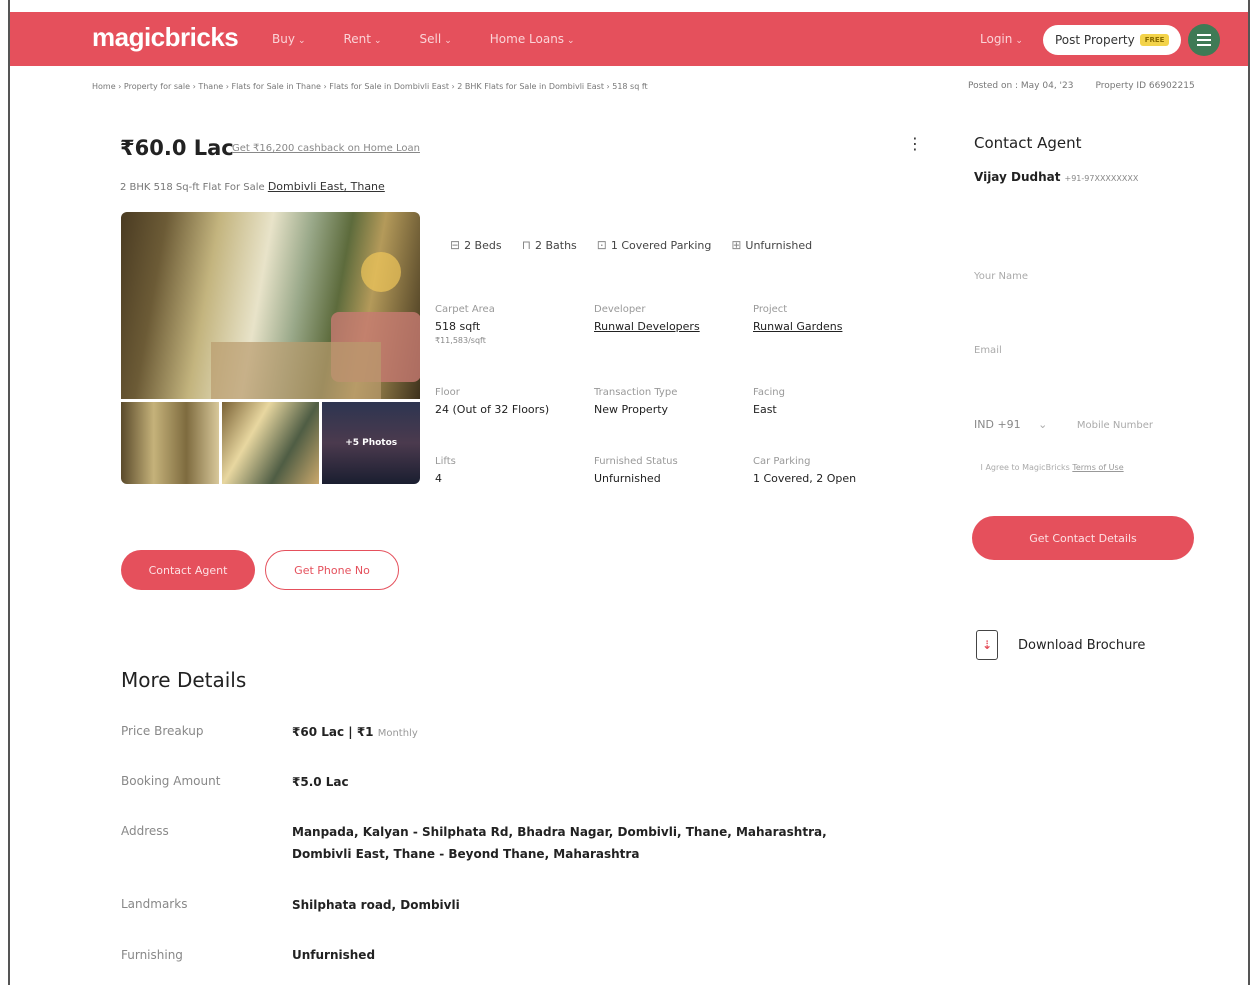 The width and height of the screenshot is (1252, 985). I want to click on nav-sell: Sell ⌄, so click(436, 39).